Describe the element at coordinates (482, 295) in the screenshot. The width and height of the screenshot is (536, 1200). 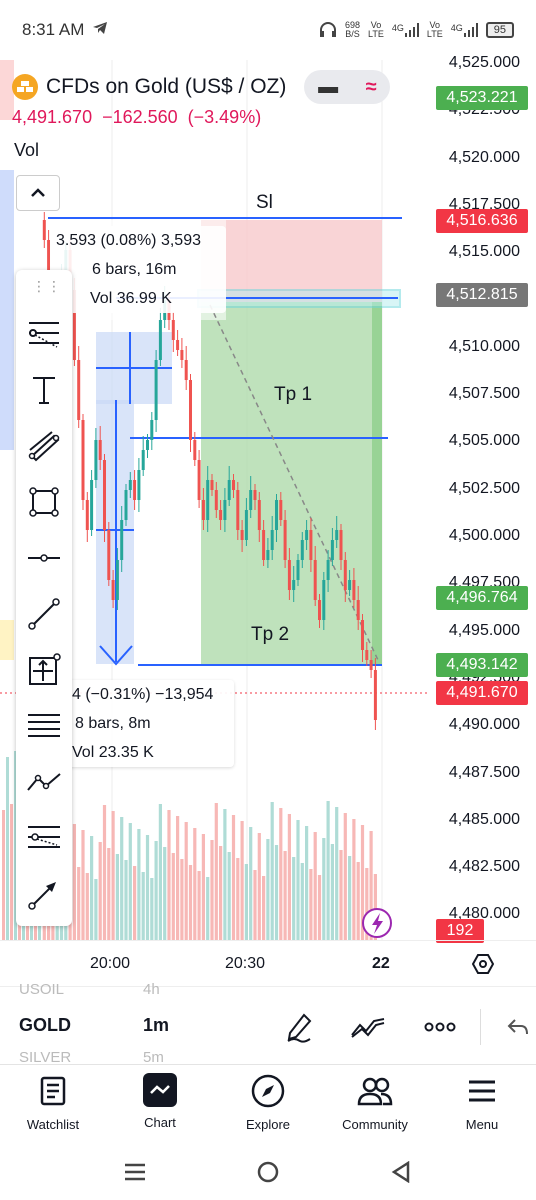
I see `tag-box: 4,512.815` at that location.